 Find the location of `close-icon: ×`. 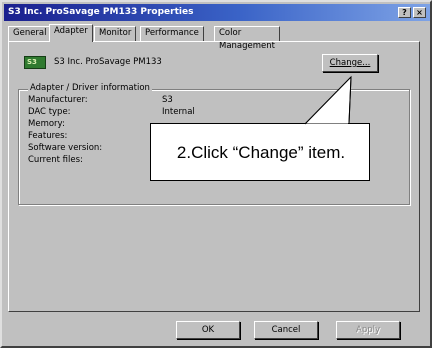

close-icon: × is located at coordinates (419, 12).